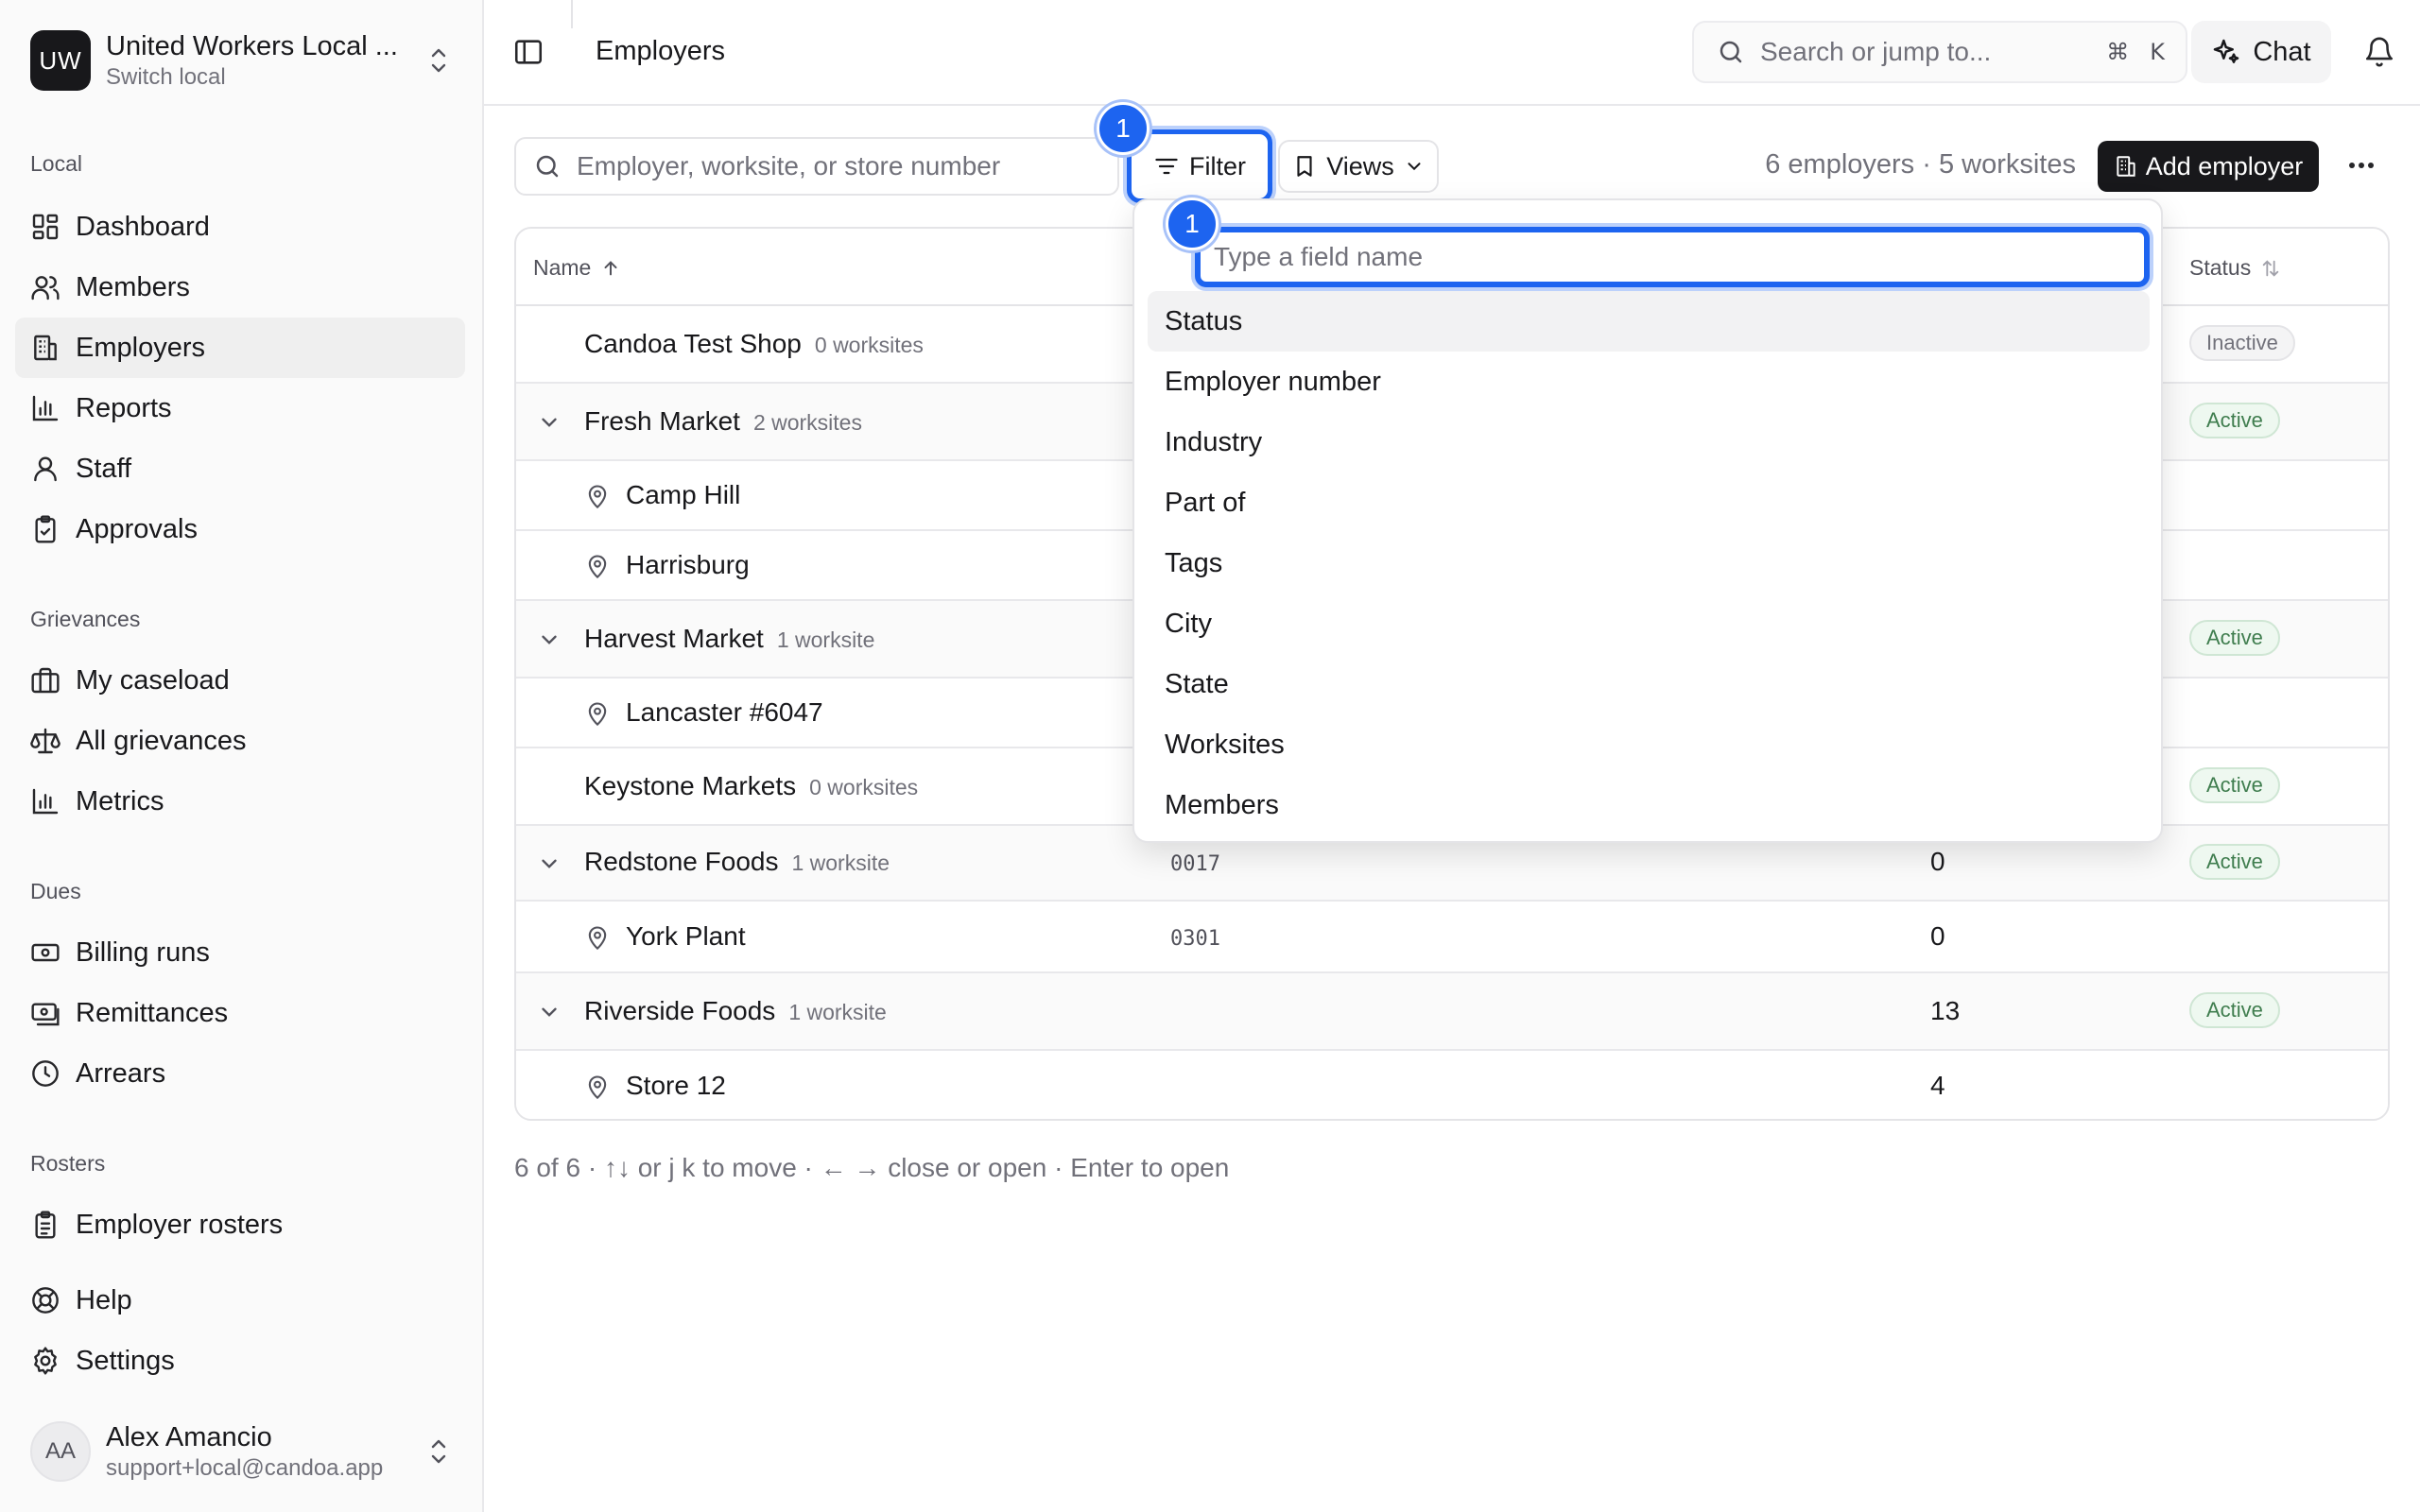 The width and height of the screenshot is (2420, 1512). I want to click on section-dues: Dues, so click(55, 891).